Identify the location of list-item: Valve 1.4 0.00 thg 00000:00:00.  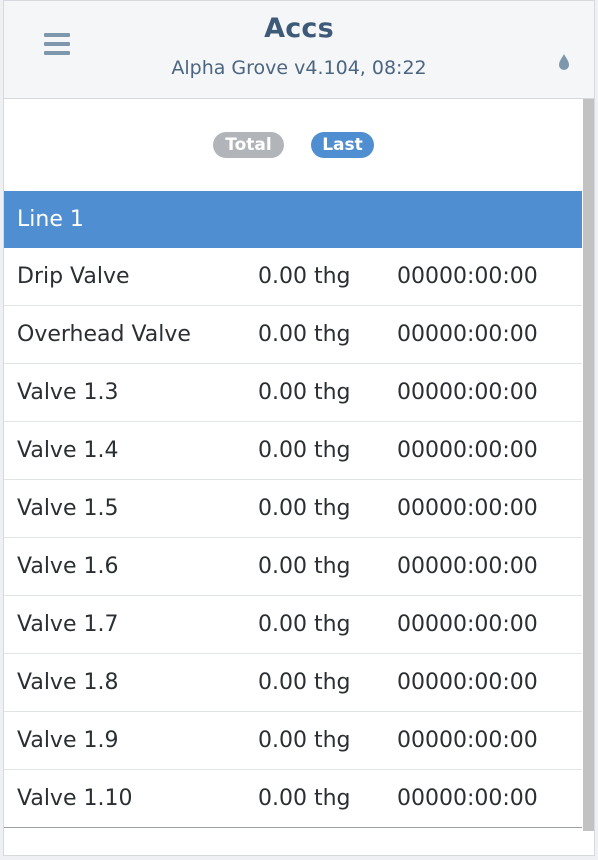
(293, 451).